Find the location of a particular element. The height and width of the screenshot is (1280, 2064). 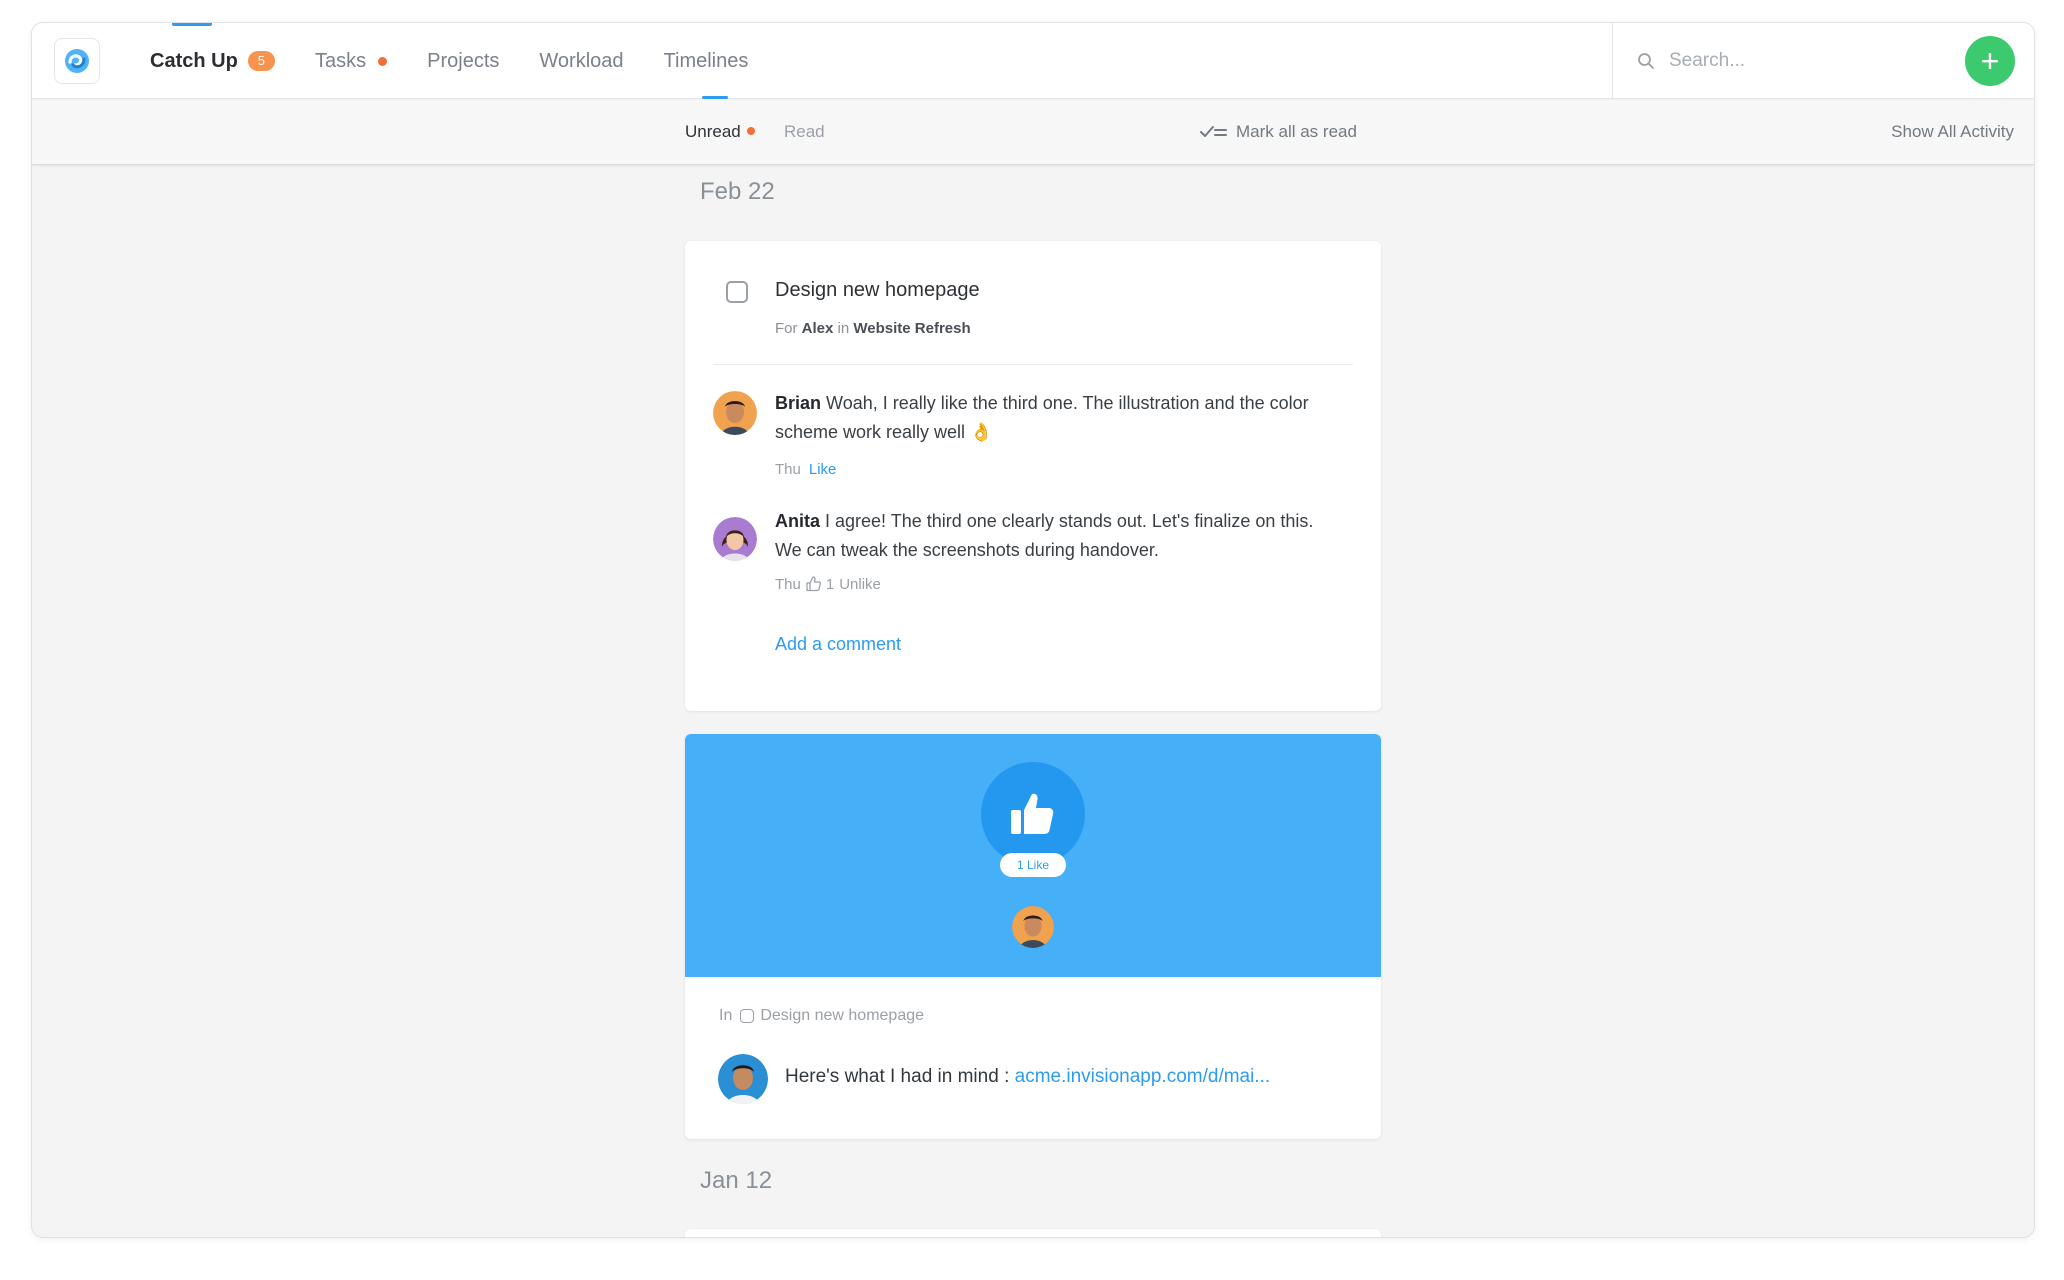

task-meta: For Alex in Website Refresh is located at coordinates (873, 328).